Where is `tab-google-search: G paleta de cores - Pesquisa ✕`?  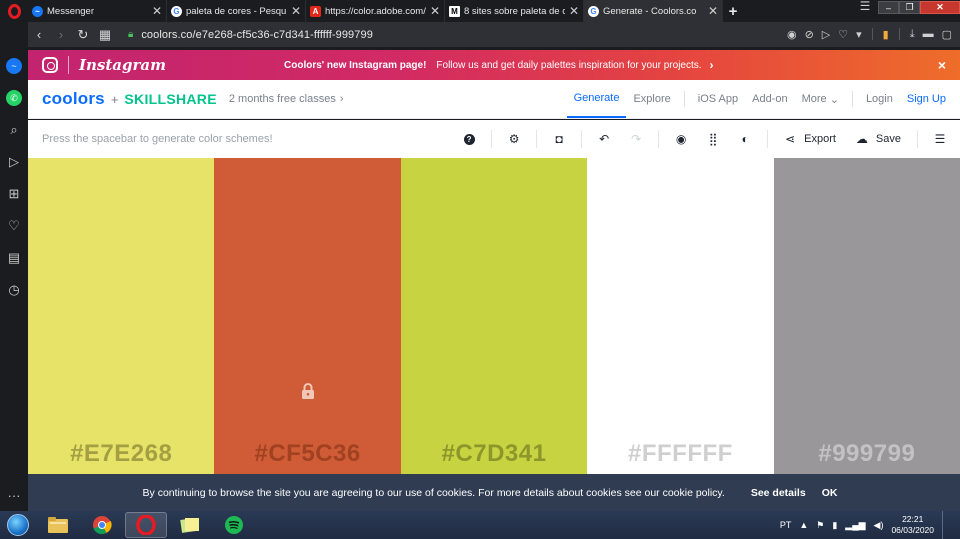 tab-google-search: G paleta de cores - Pesquisa ✕ is located at coordinates (236, 11).